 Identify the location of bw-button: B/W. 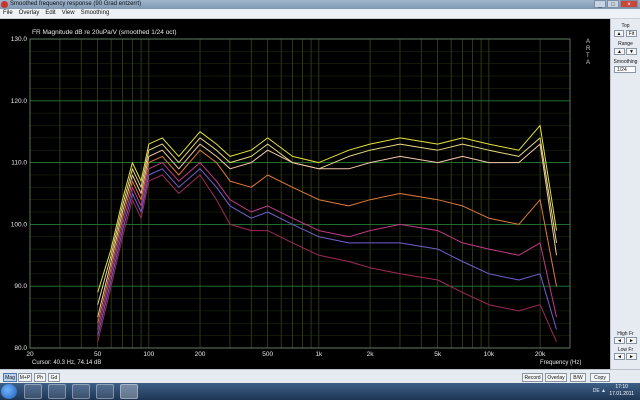
(578, 377).